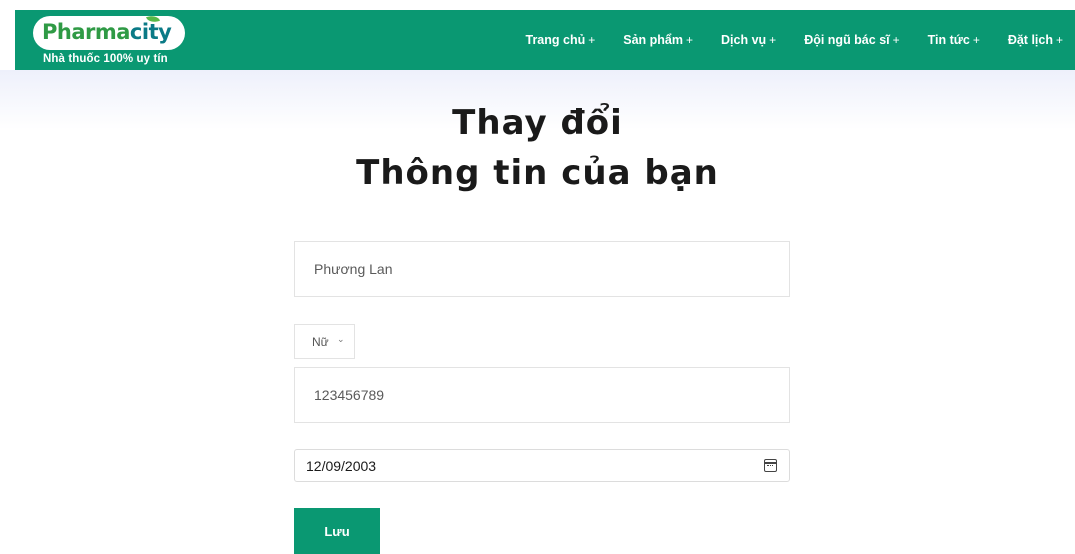  Describe the element at coordinates (748, 40) in the screenshot. I see `nav-item-dich-vu: Dịch vụ +` at that location.